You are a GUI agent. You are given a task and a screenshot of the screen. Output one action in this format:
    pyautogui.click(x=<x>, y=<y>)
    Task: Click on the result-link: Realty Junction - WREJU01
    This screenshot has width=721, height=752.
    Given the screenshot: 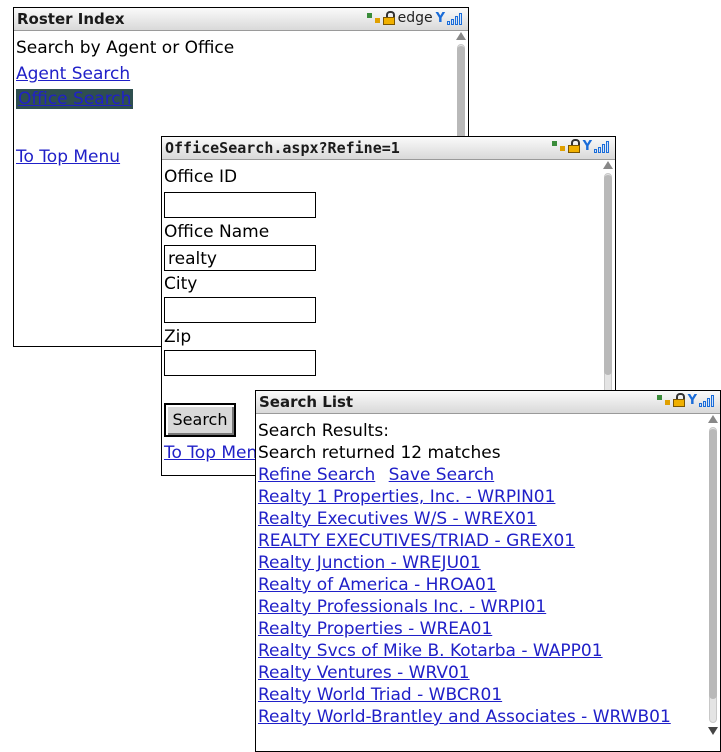 What is the action you would take?
    pyautogui.click(x=369, y=563)
    